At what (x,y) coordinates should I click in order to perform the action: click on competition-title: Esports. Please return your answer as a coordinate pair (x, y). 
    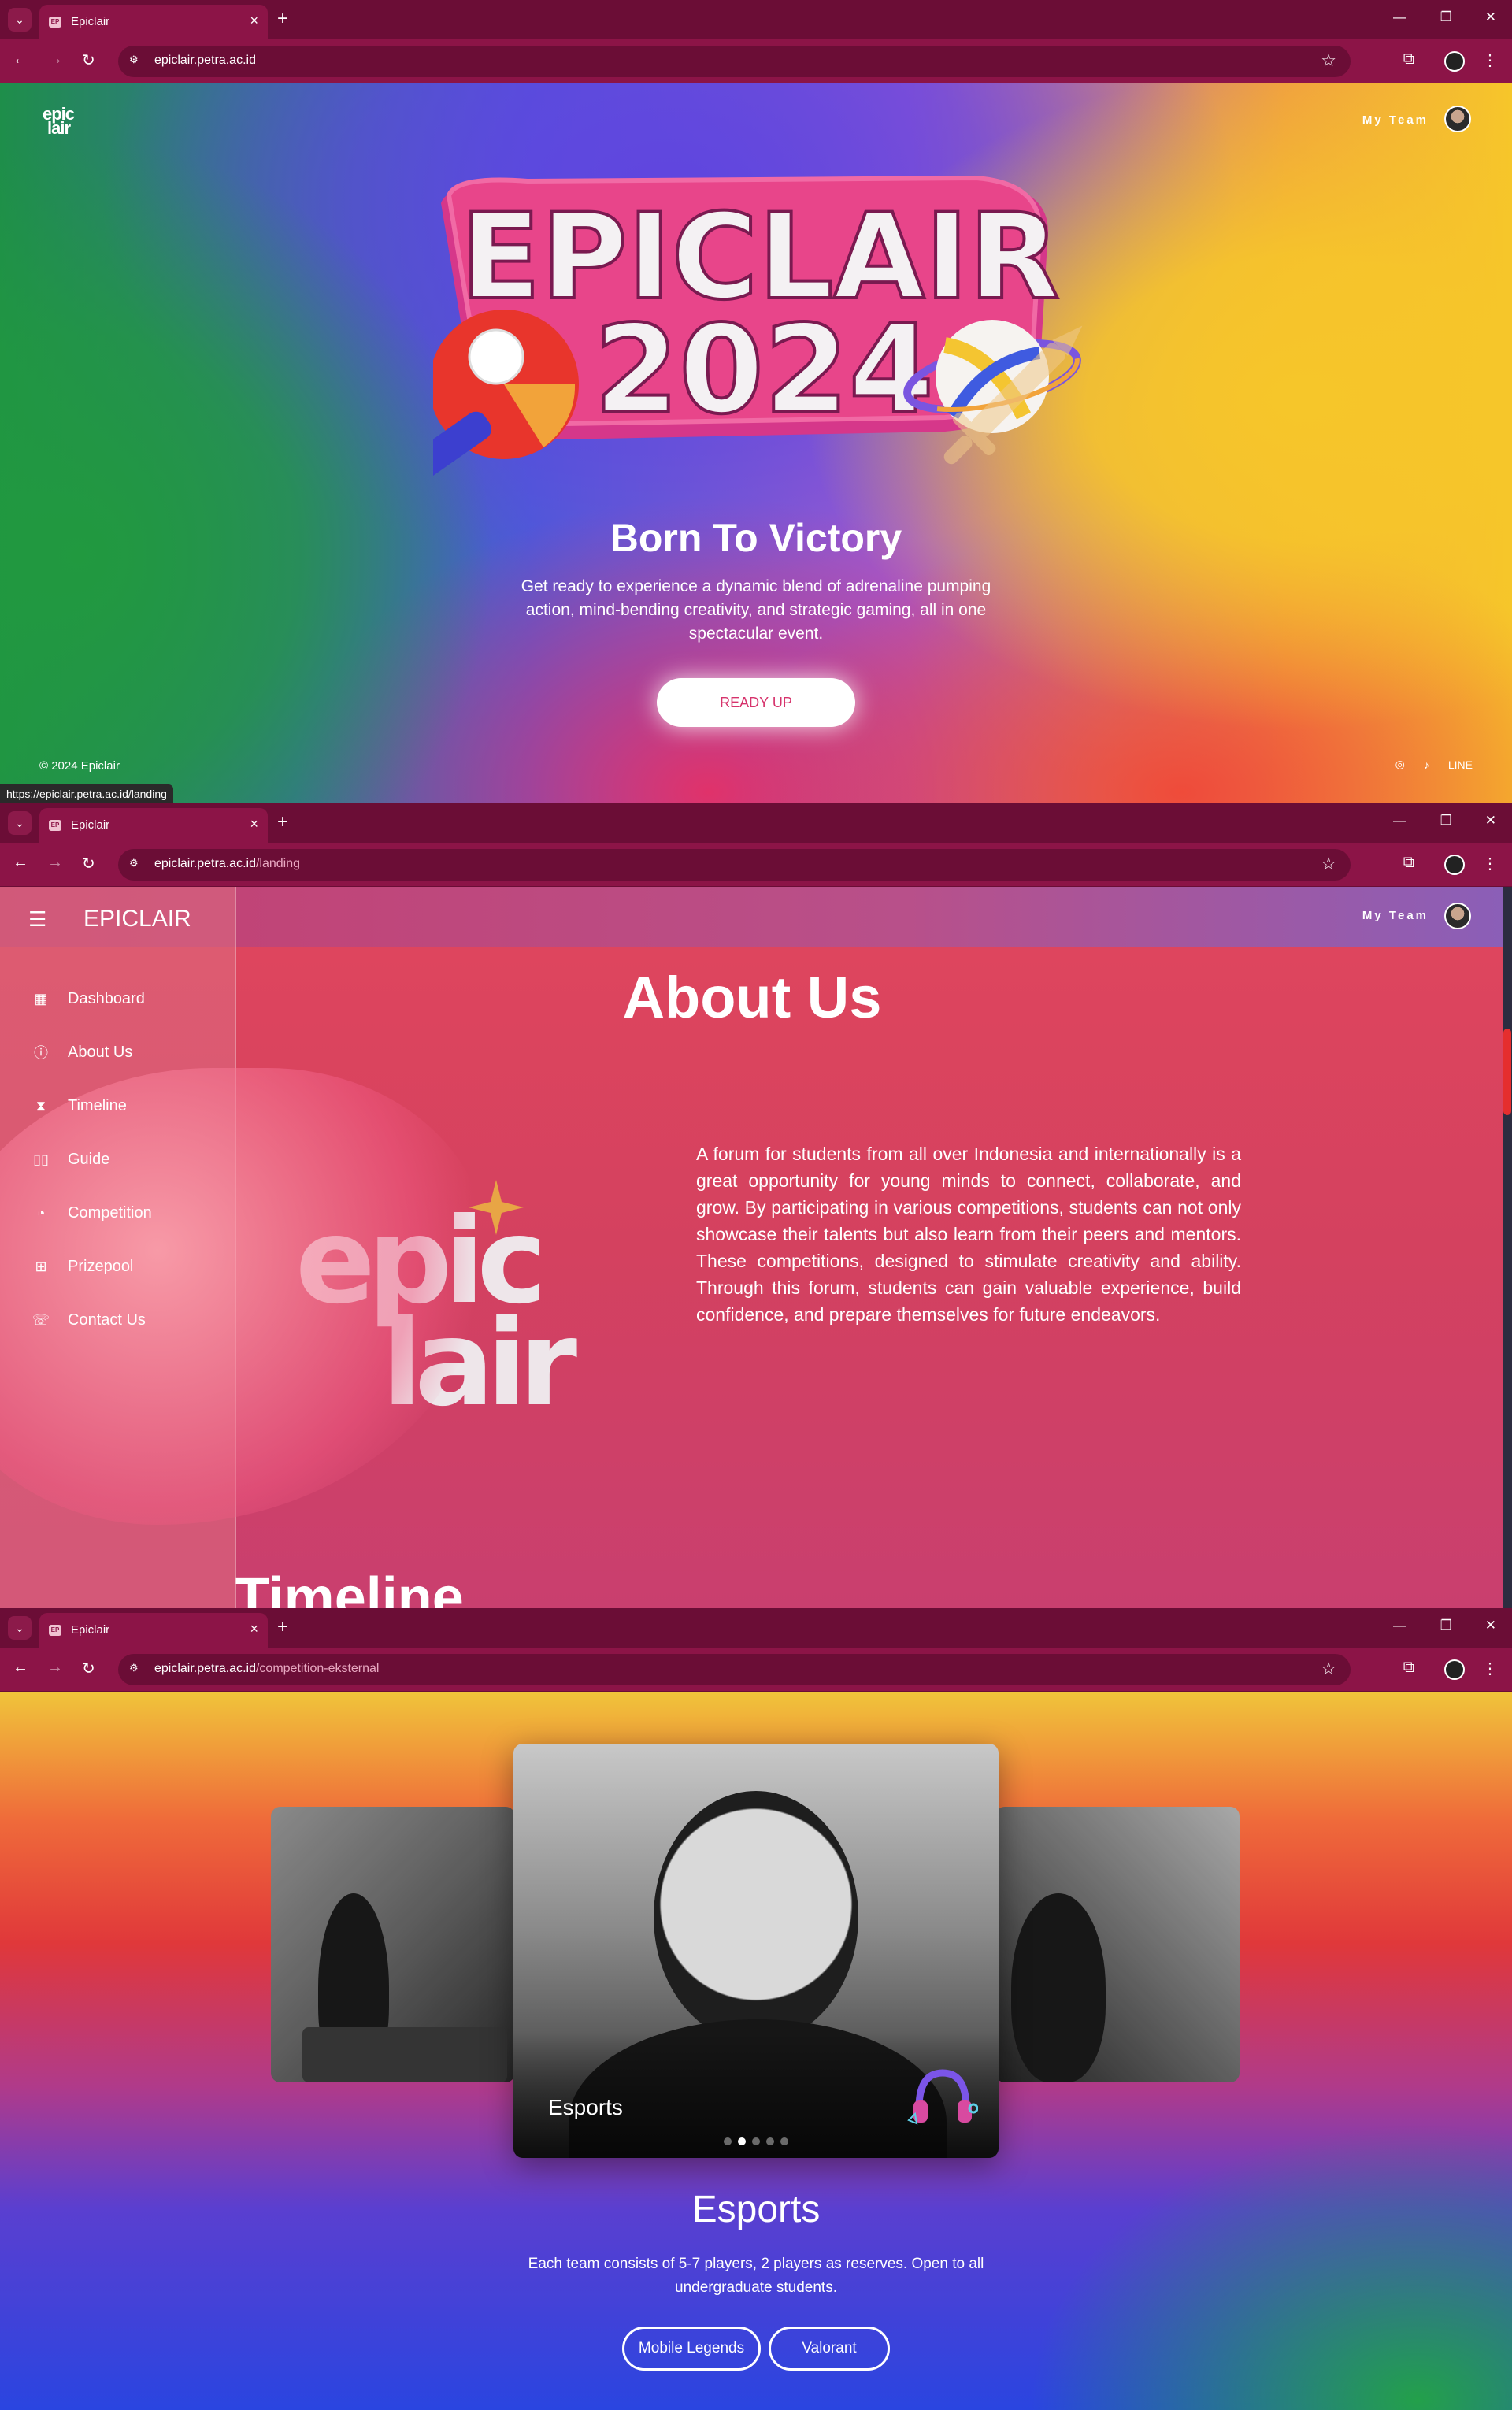
    Looking at the image, I should click on (756, 2209).